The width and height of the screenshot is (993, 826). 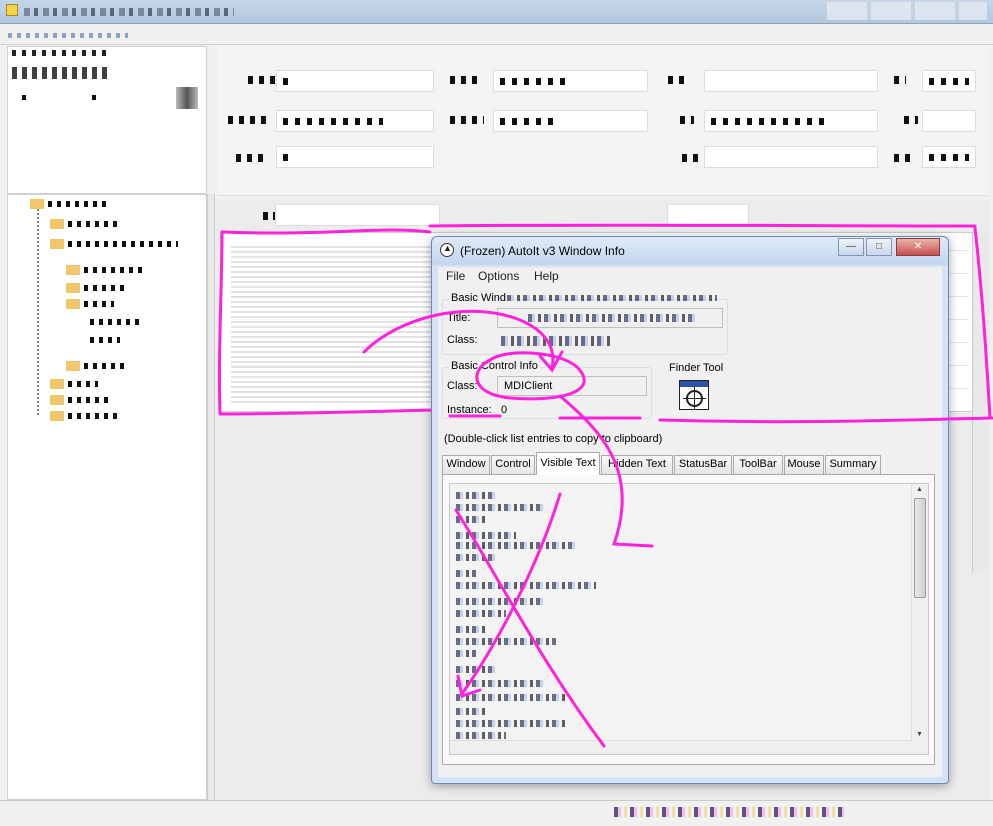 What do you see at coordinates (879, 247) in the screenshot?
I see `maximize-button: □` at bounding box center [879, 247].